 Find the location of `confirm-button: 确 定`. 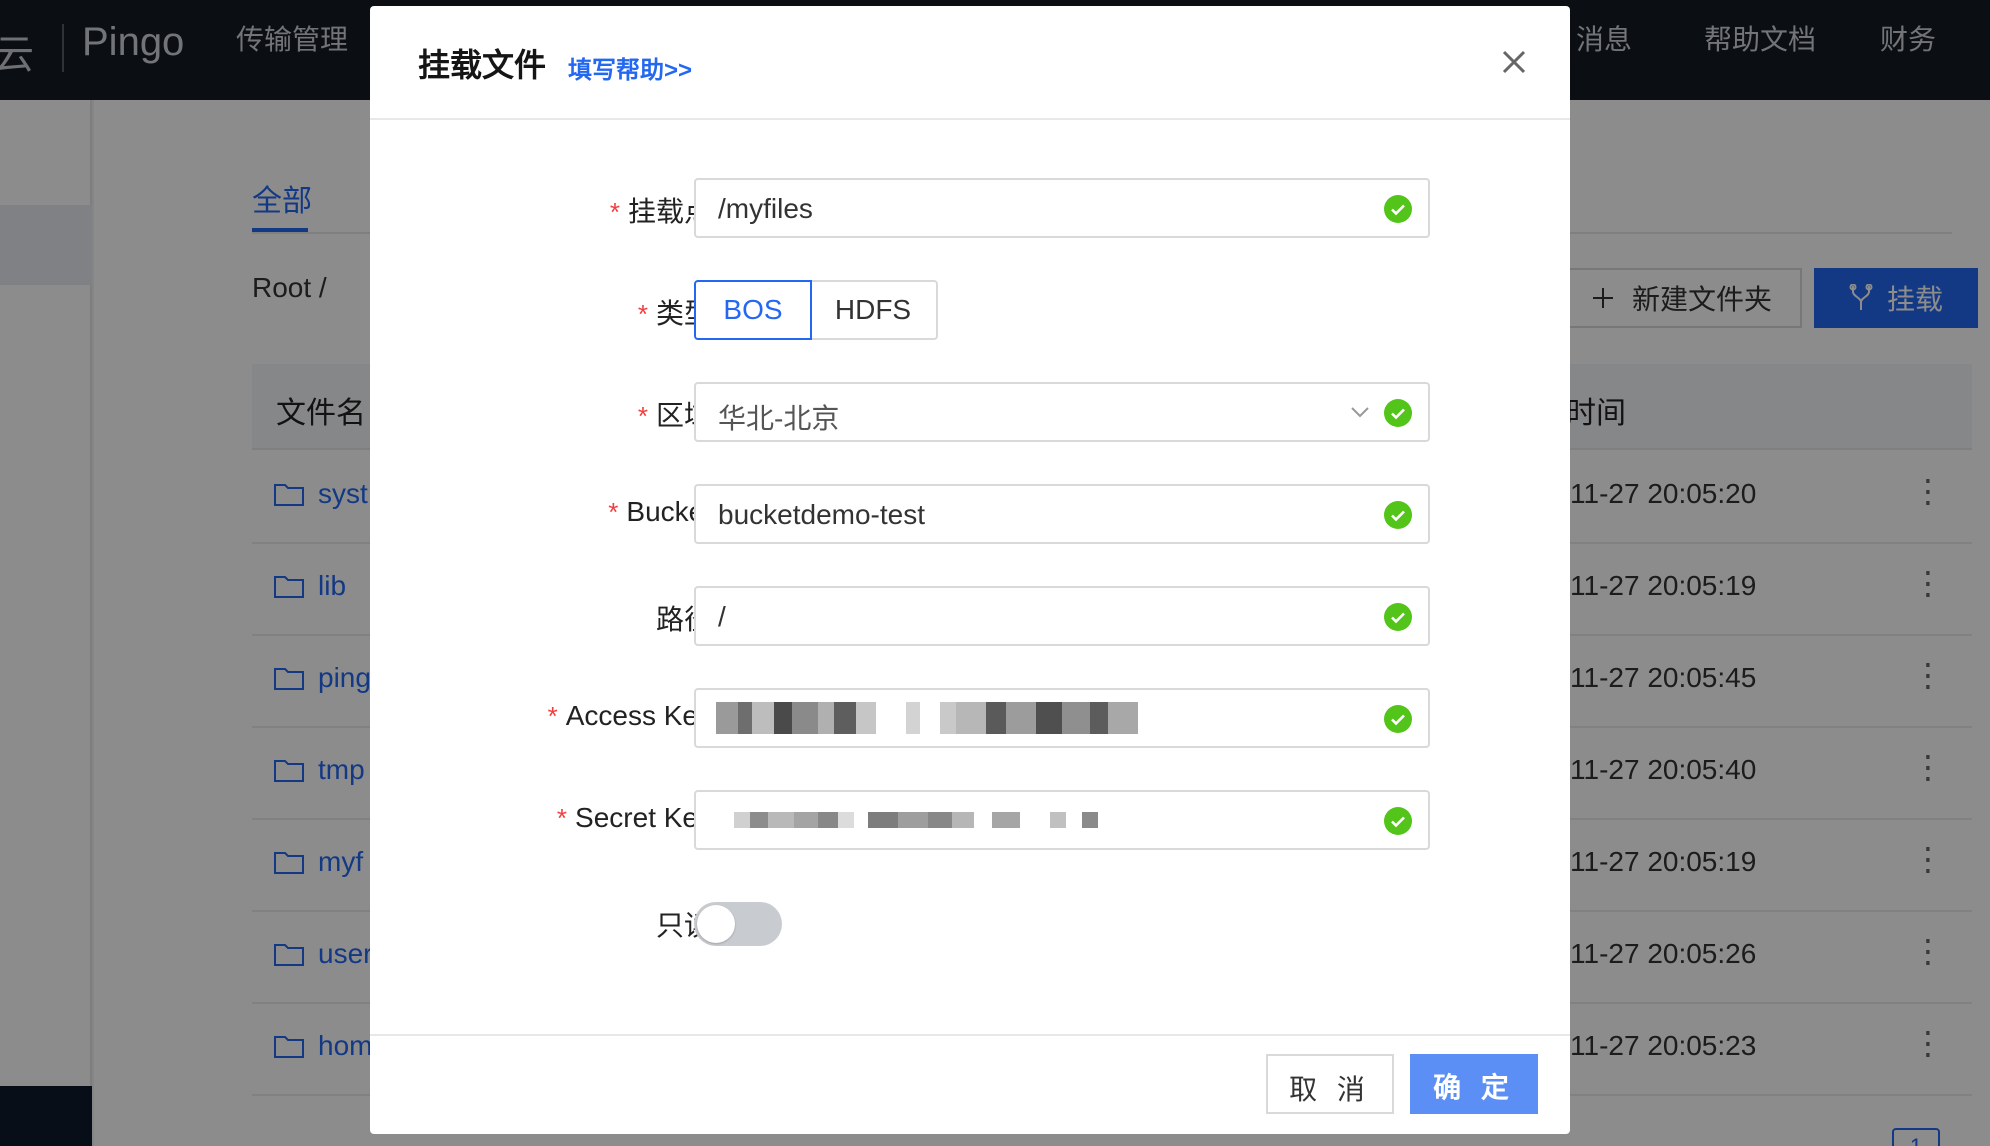

confirm-button: 确 定 is located at coordinates (1474, 1084).